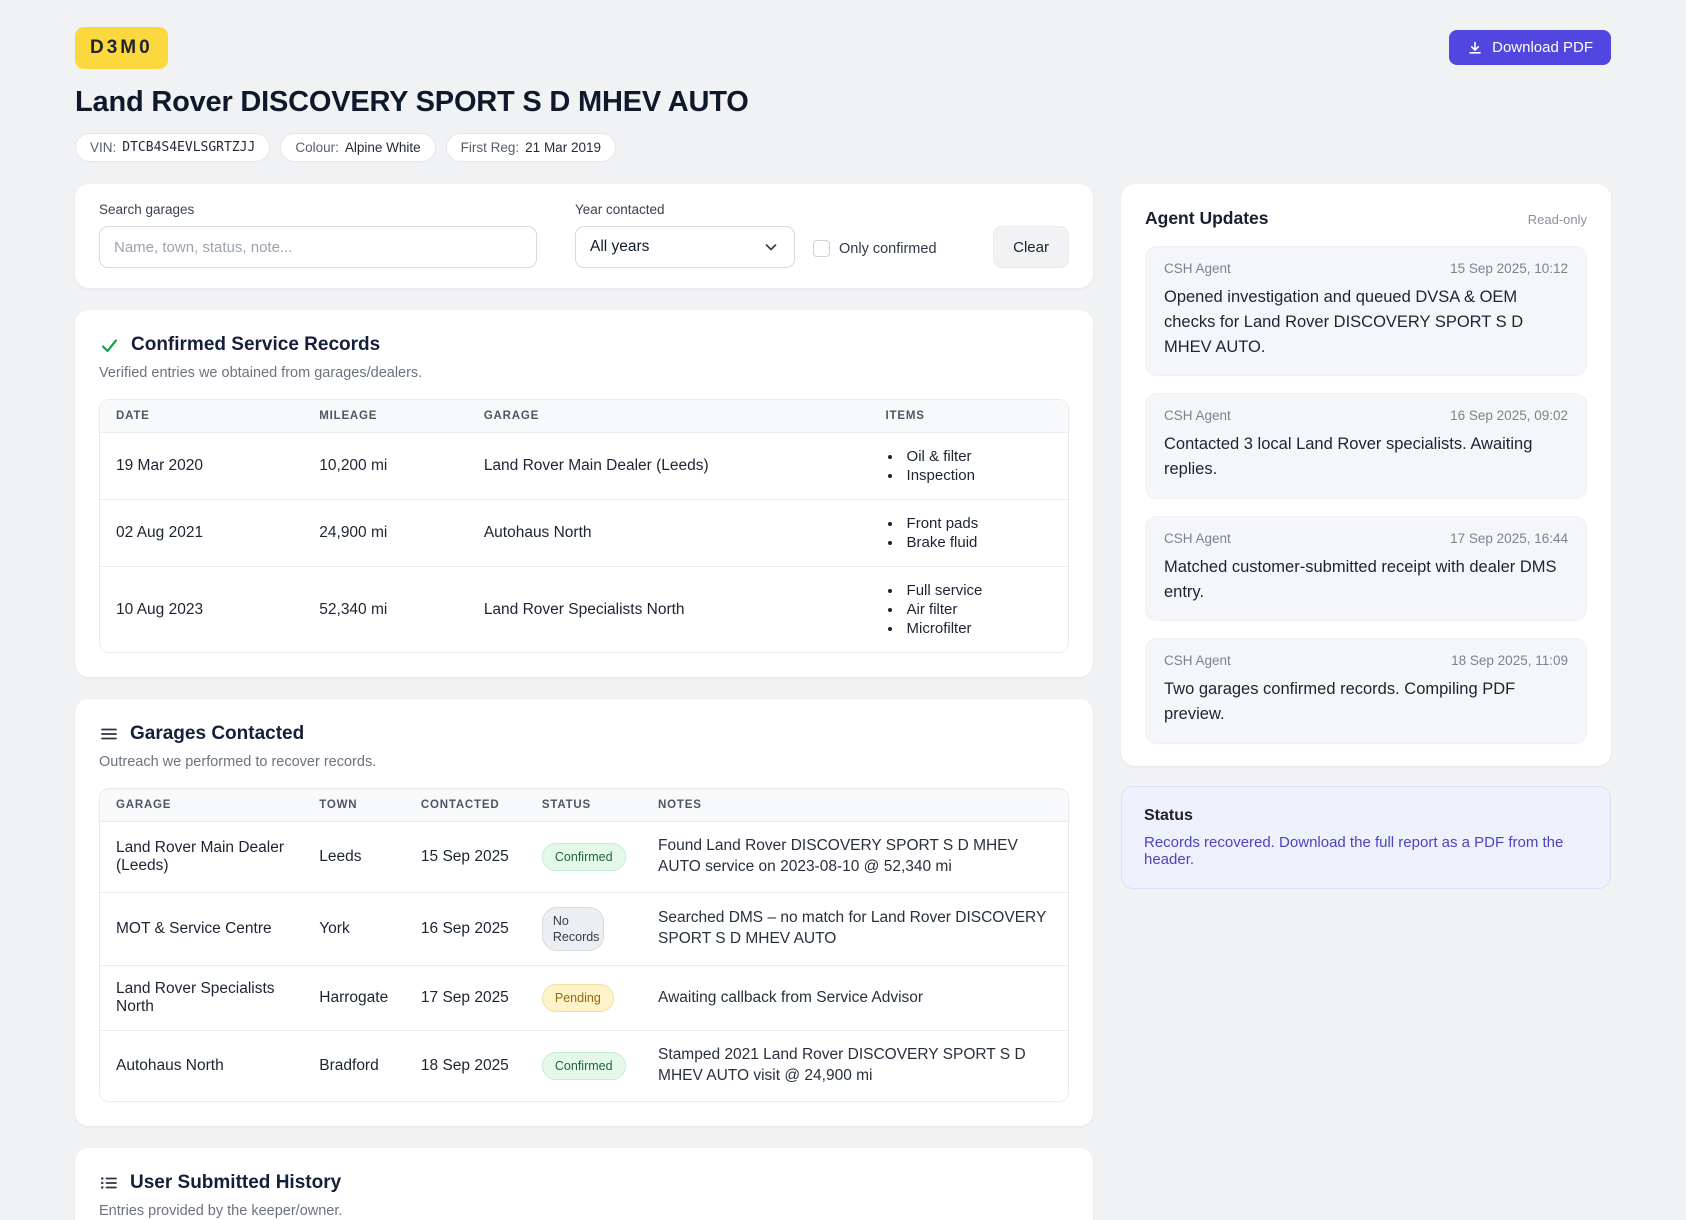 The image size is (1686, 1220). I want to click on confirmed-records-title-row: Confirmed Service Records, so click(584, 345).